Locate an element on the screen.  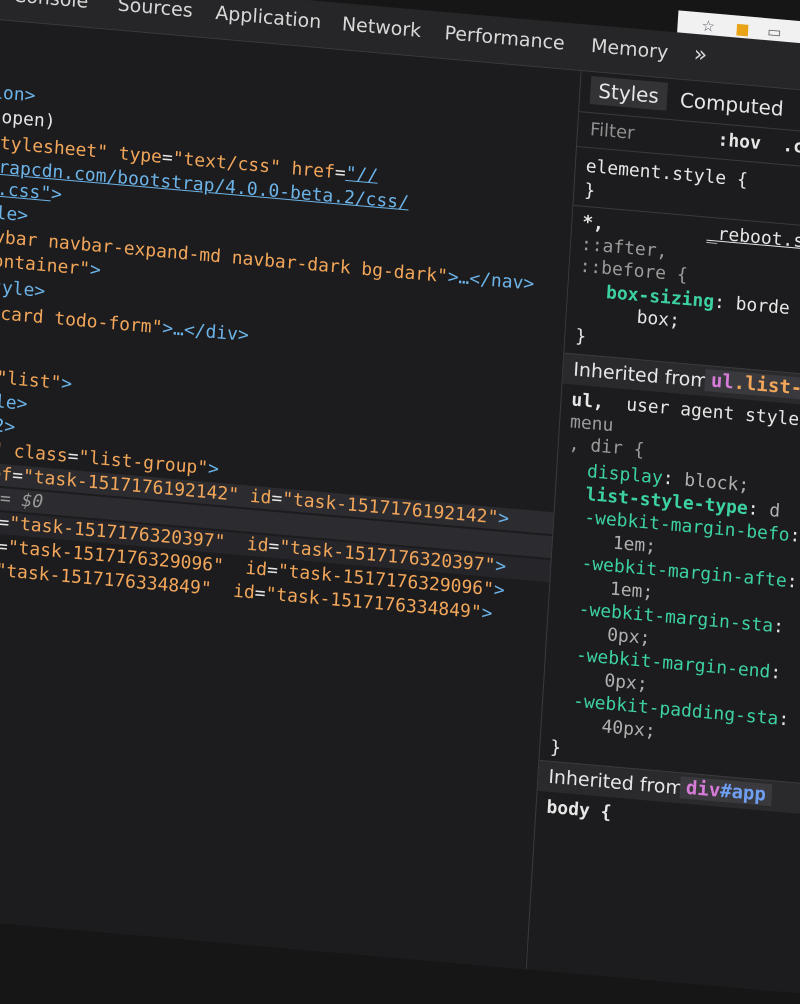
ua-declaration-continuation: 40px; is located at coordinates (628, 729).